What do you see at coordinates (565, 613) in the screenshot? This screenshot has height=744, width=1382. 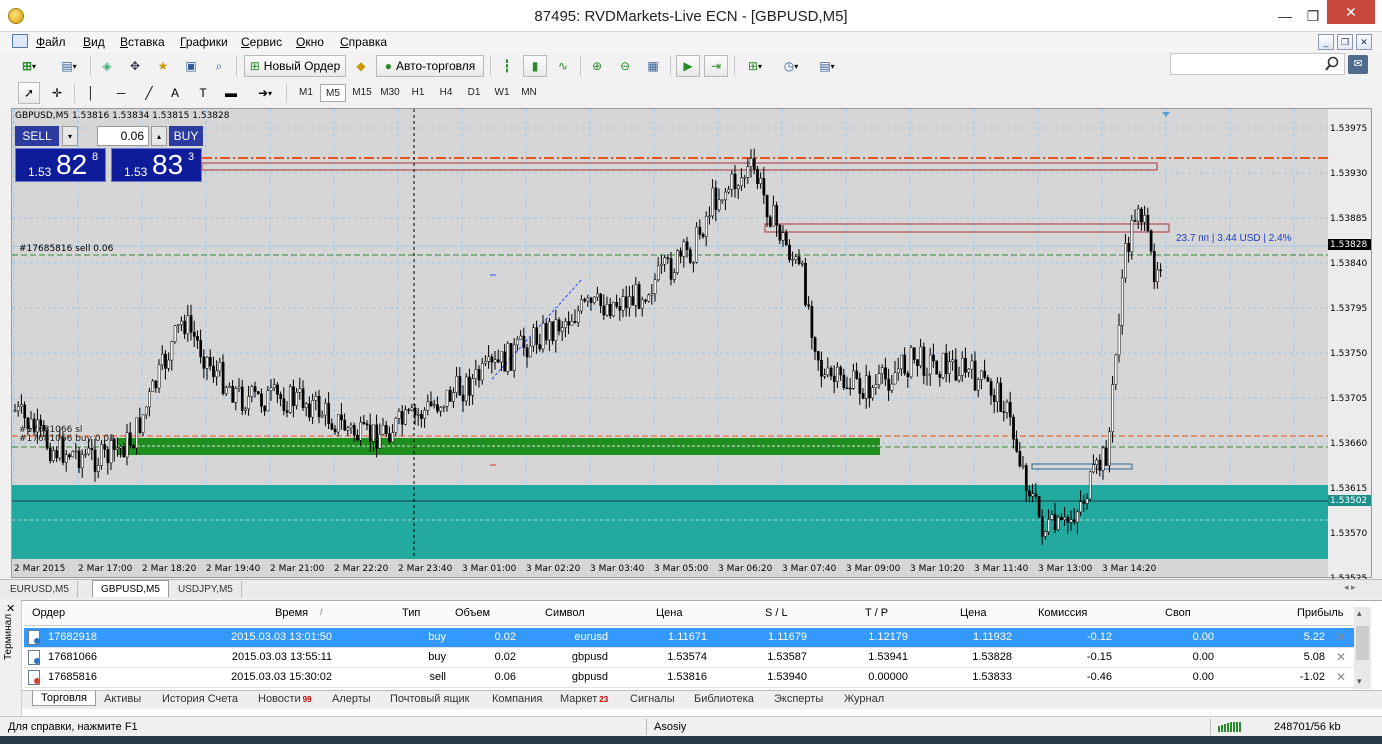 I see `col-symbol: Символ` at bounding box center [565, 613].